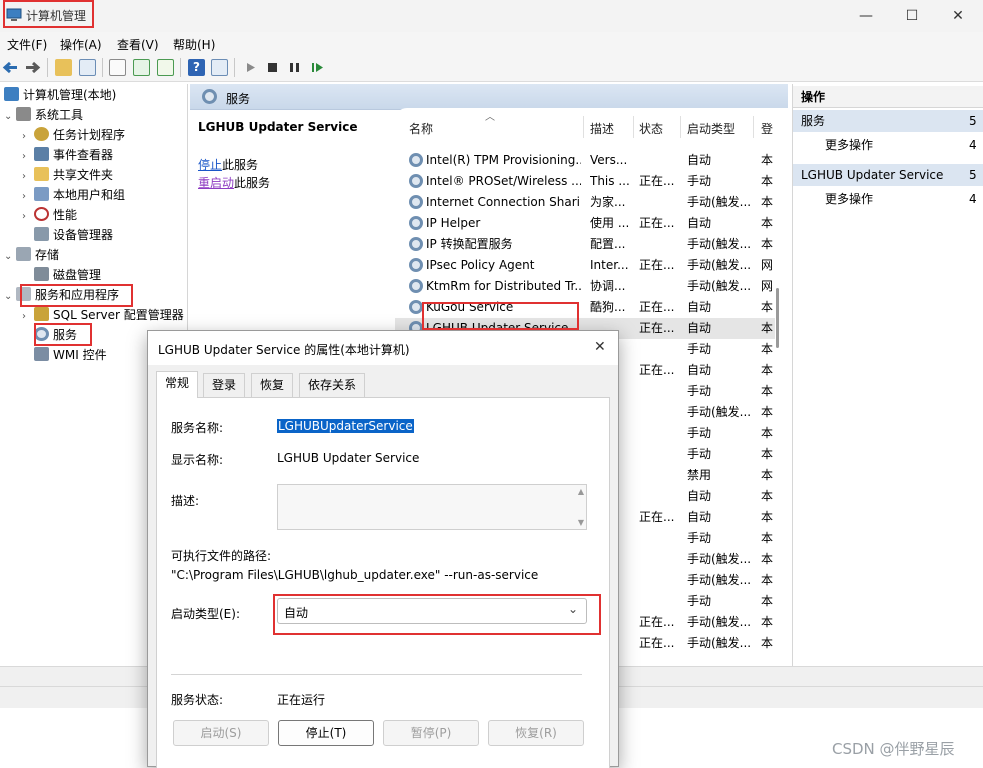 This screenshot has width=983, height=768. I want to click on tab-dependencies: 依存关系, so click(332, 385).